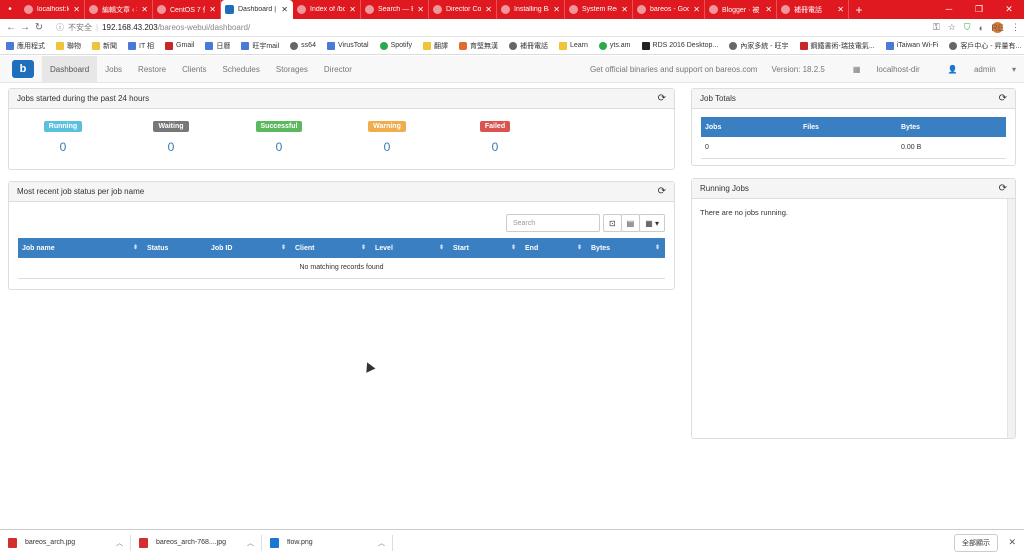 The height and width of the screenshot is (555, 1024). Describe the element at coordinates (997, 27) in the screenshot. I see `profile-avatar: RE` at that location.